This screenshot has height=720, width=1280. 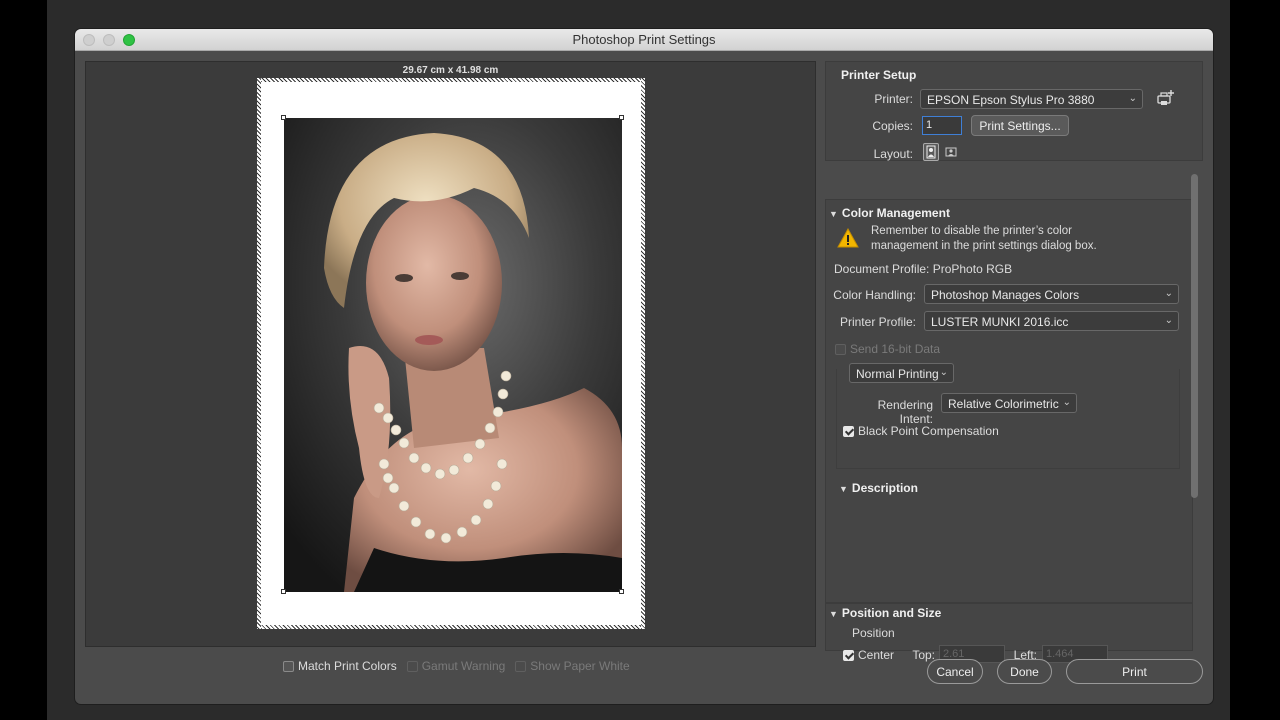 I want to click on document-profile-text: Document Profile: ProPhoto RGB, so click(x=923, y=269).